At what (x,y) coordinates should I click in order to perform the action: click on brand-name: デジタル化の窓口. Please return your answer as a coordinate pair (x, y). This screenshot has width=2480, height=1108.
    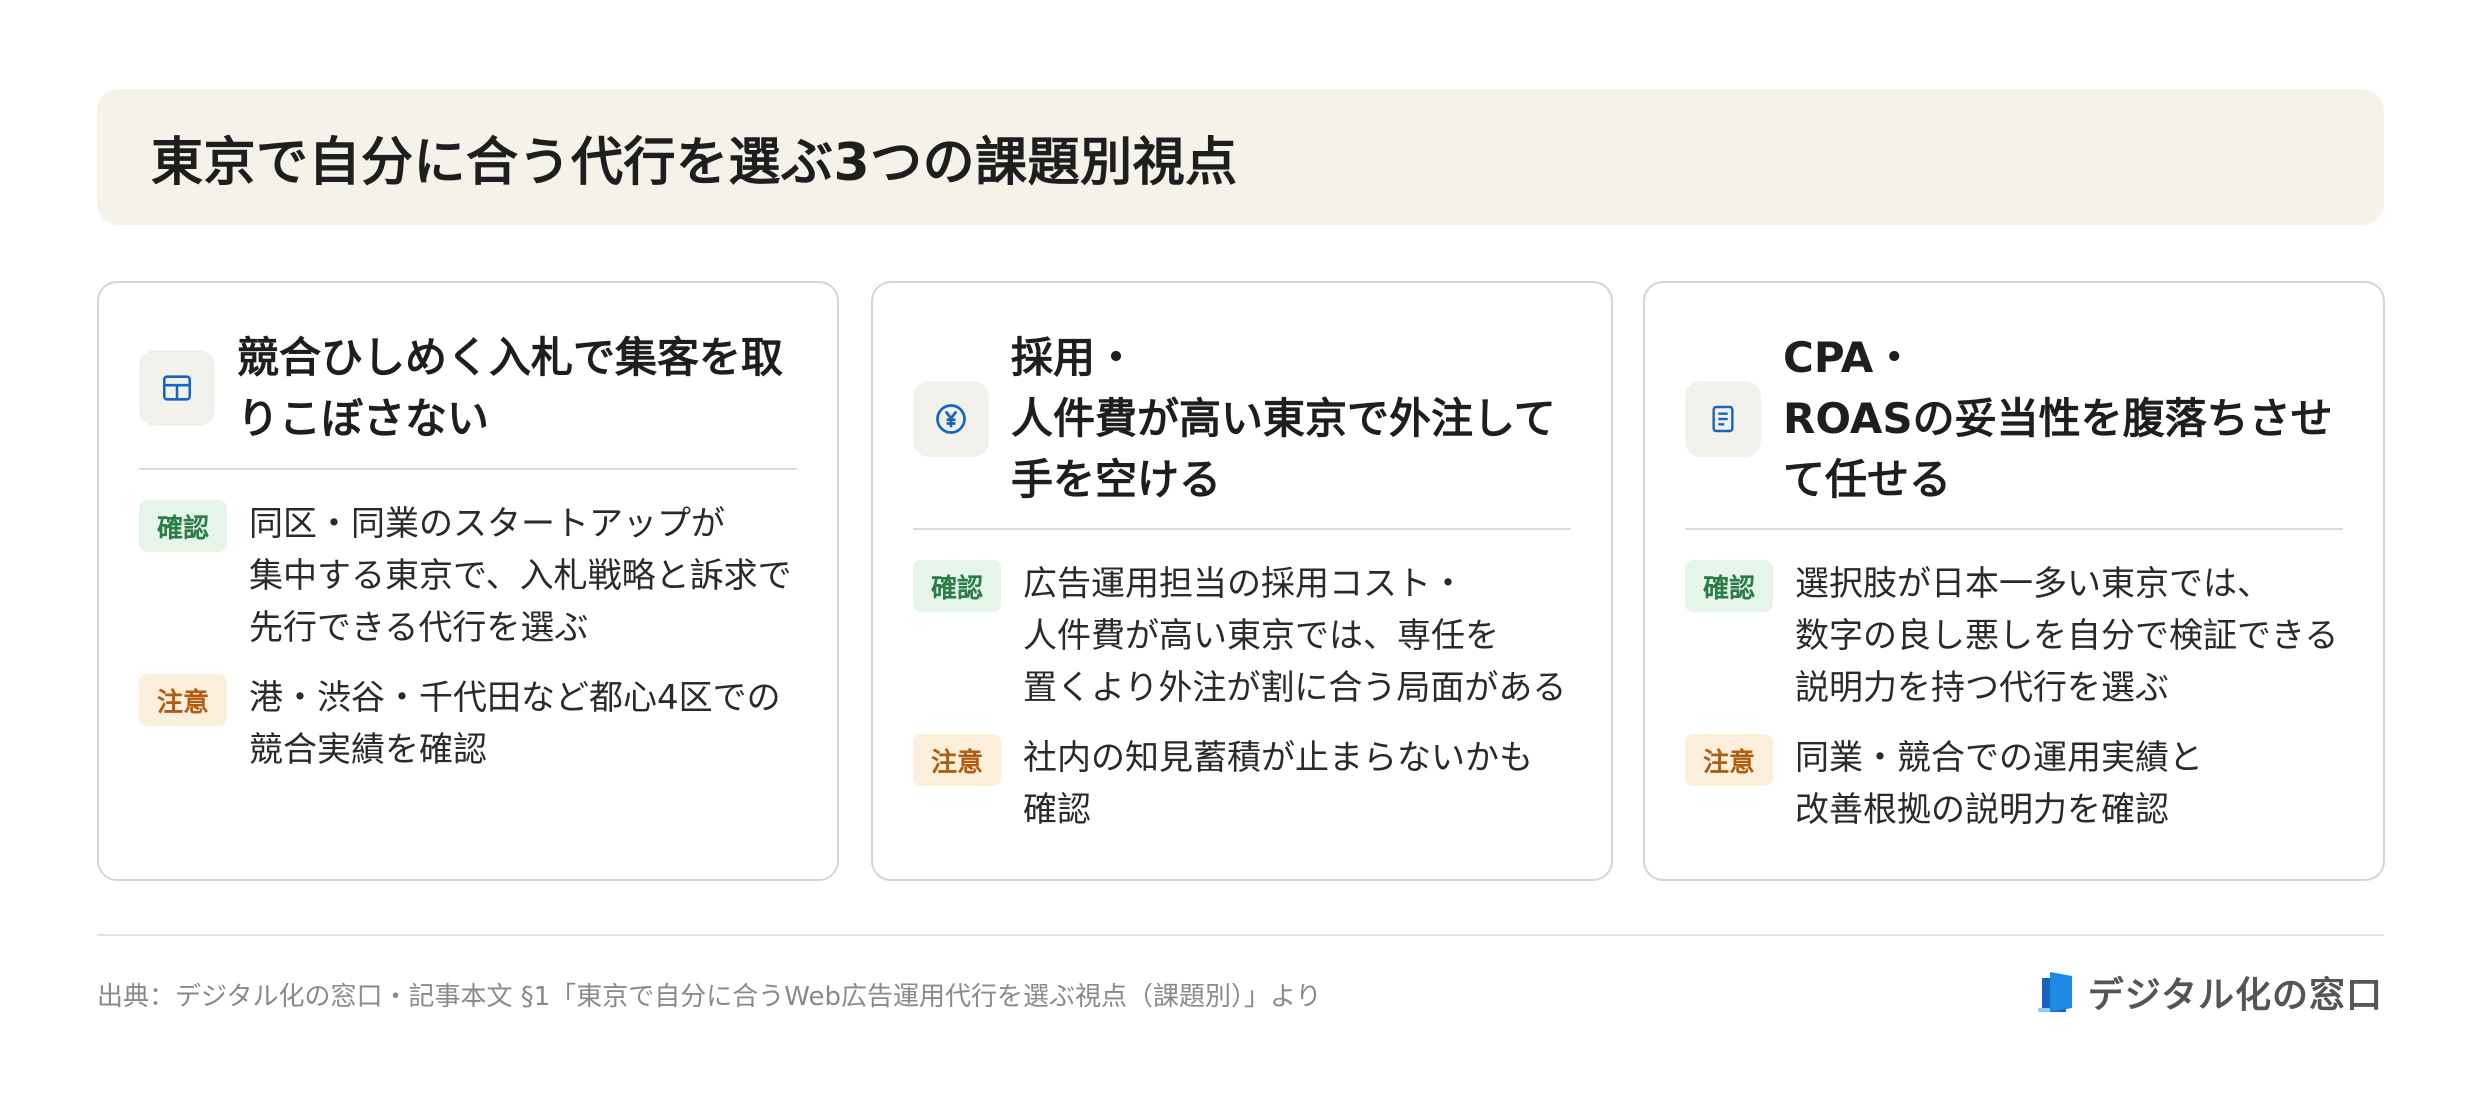
    Looking at the image, I should click on (2235, 995).